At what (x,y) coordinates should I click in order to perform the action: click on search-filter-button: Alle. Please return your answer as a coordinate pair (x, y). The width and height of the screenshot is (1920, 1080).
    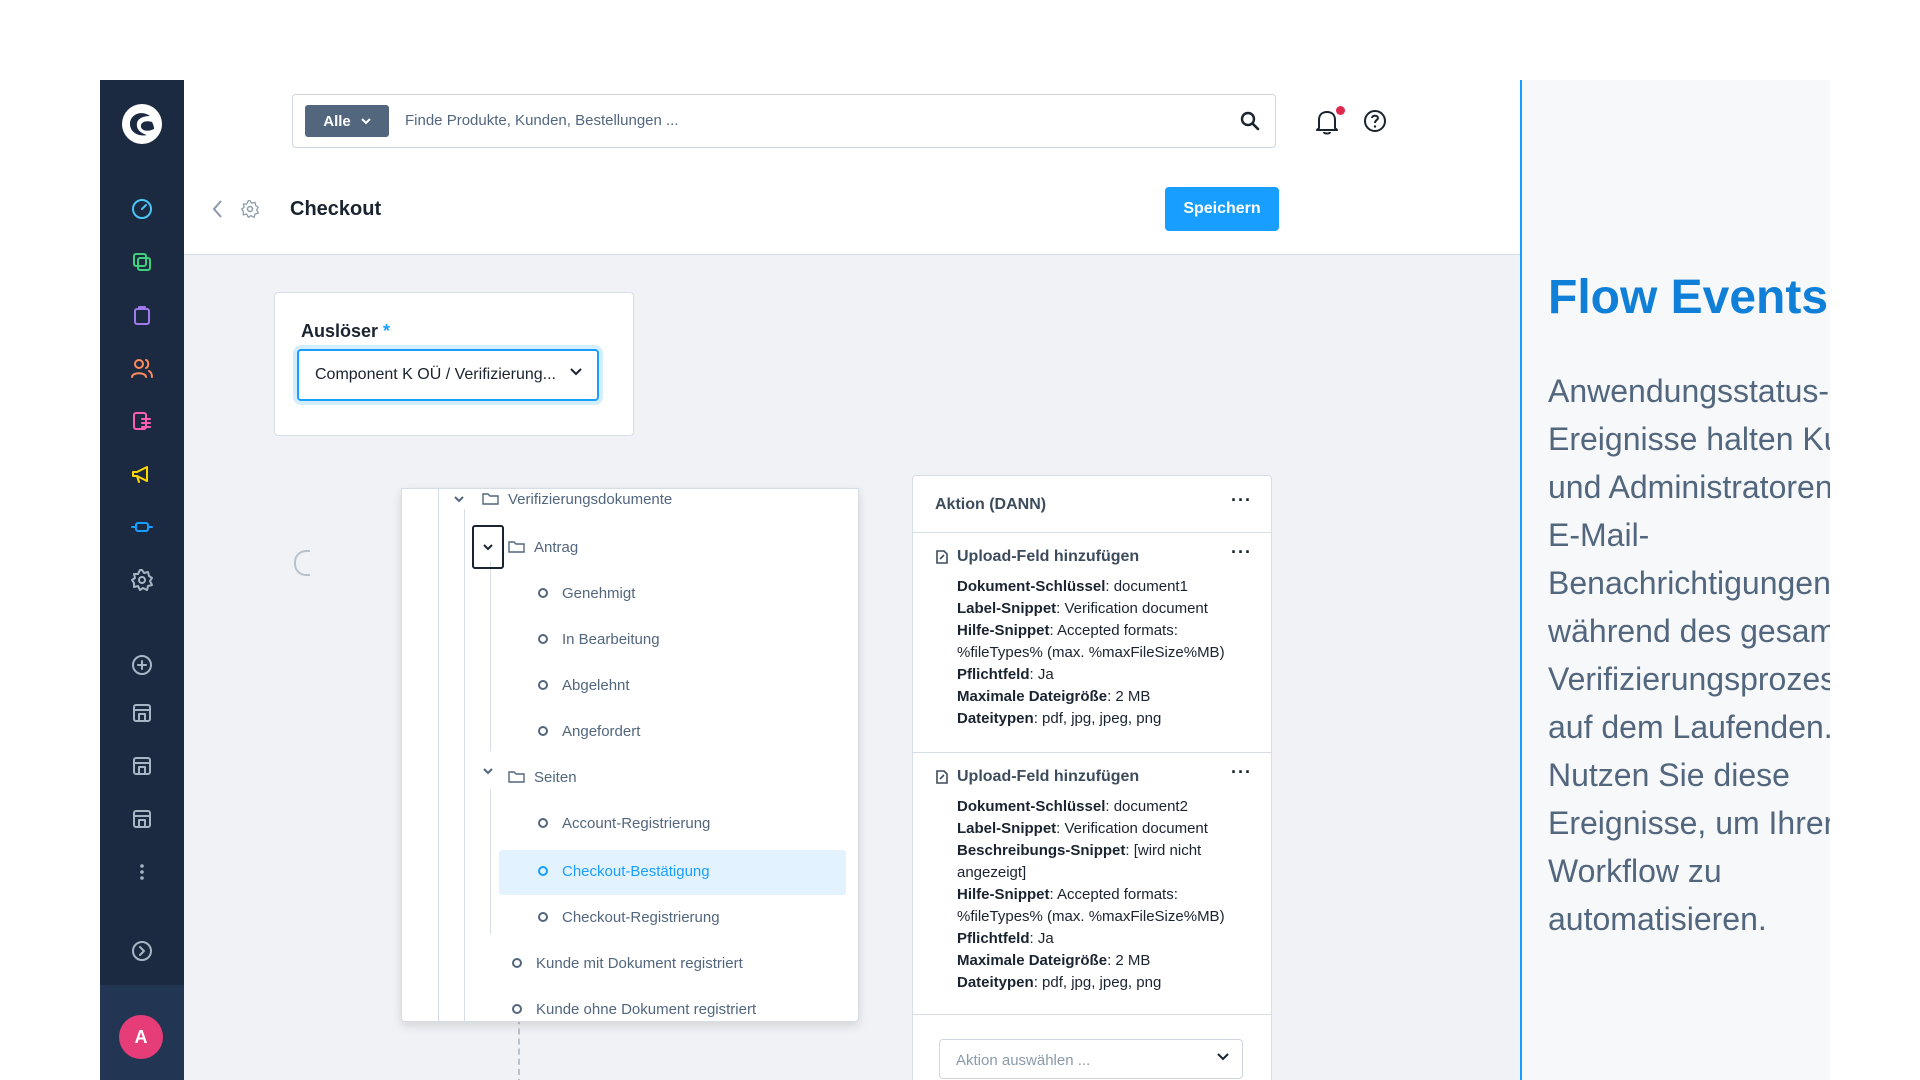
    Looking at the image, I should click on (347, 121).